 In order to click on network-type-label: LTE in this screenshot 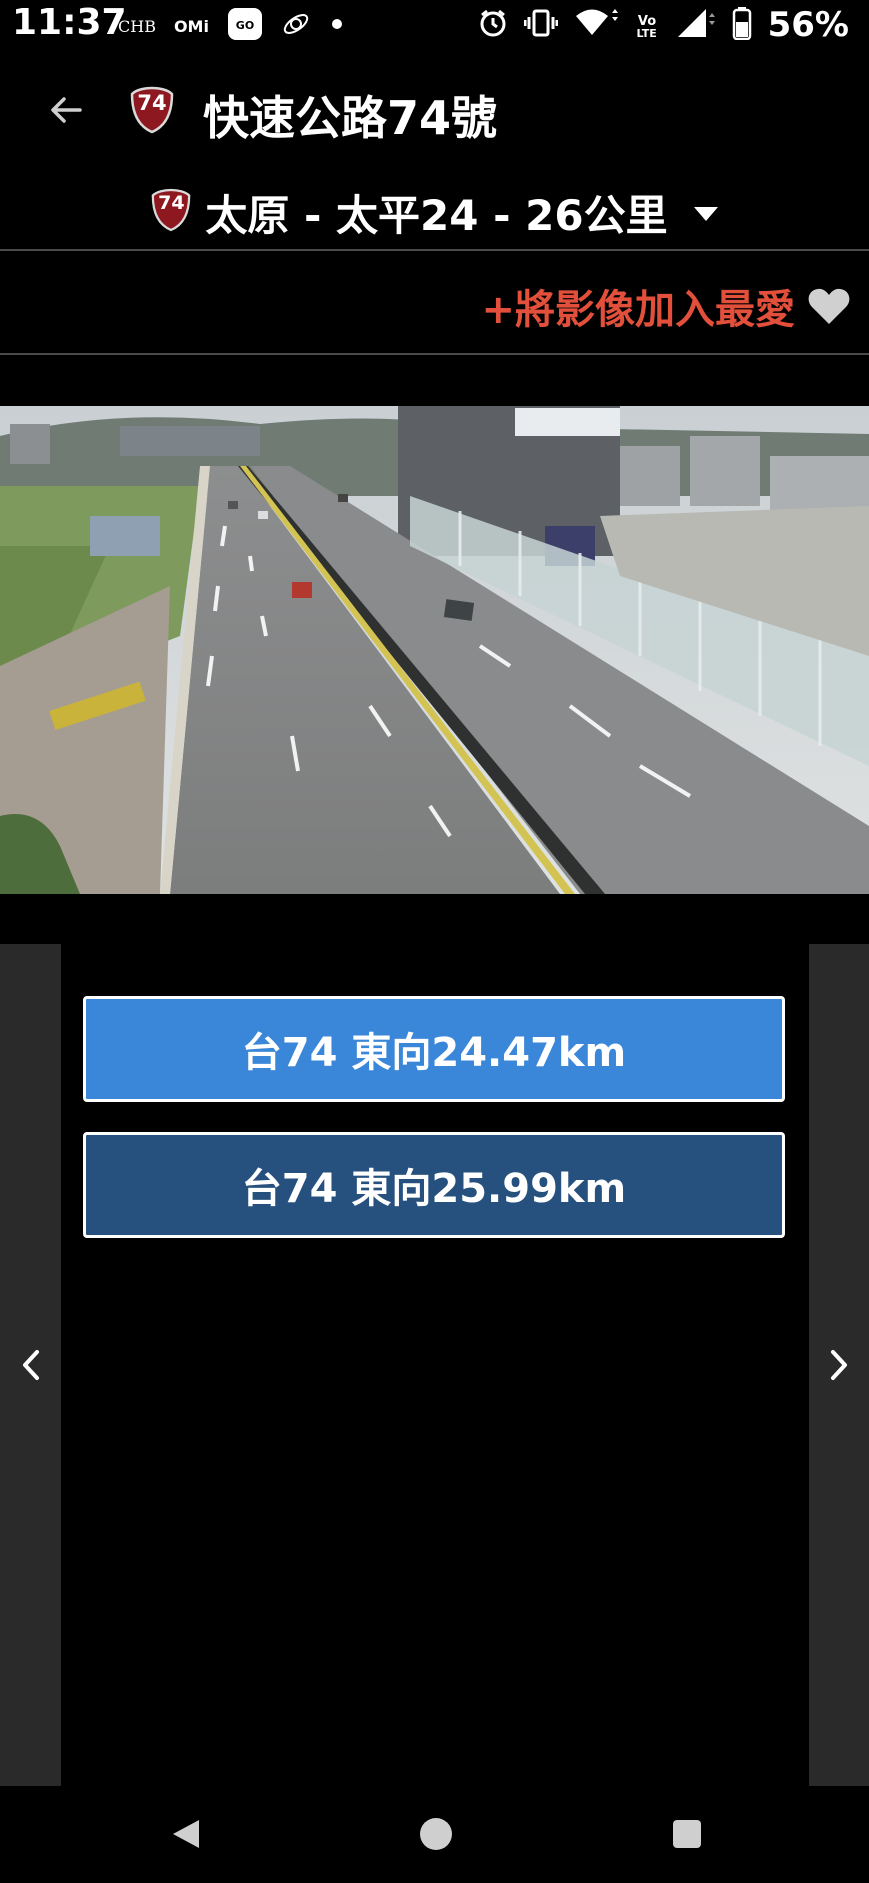, I will do `click(646, 33)`.